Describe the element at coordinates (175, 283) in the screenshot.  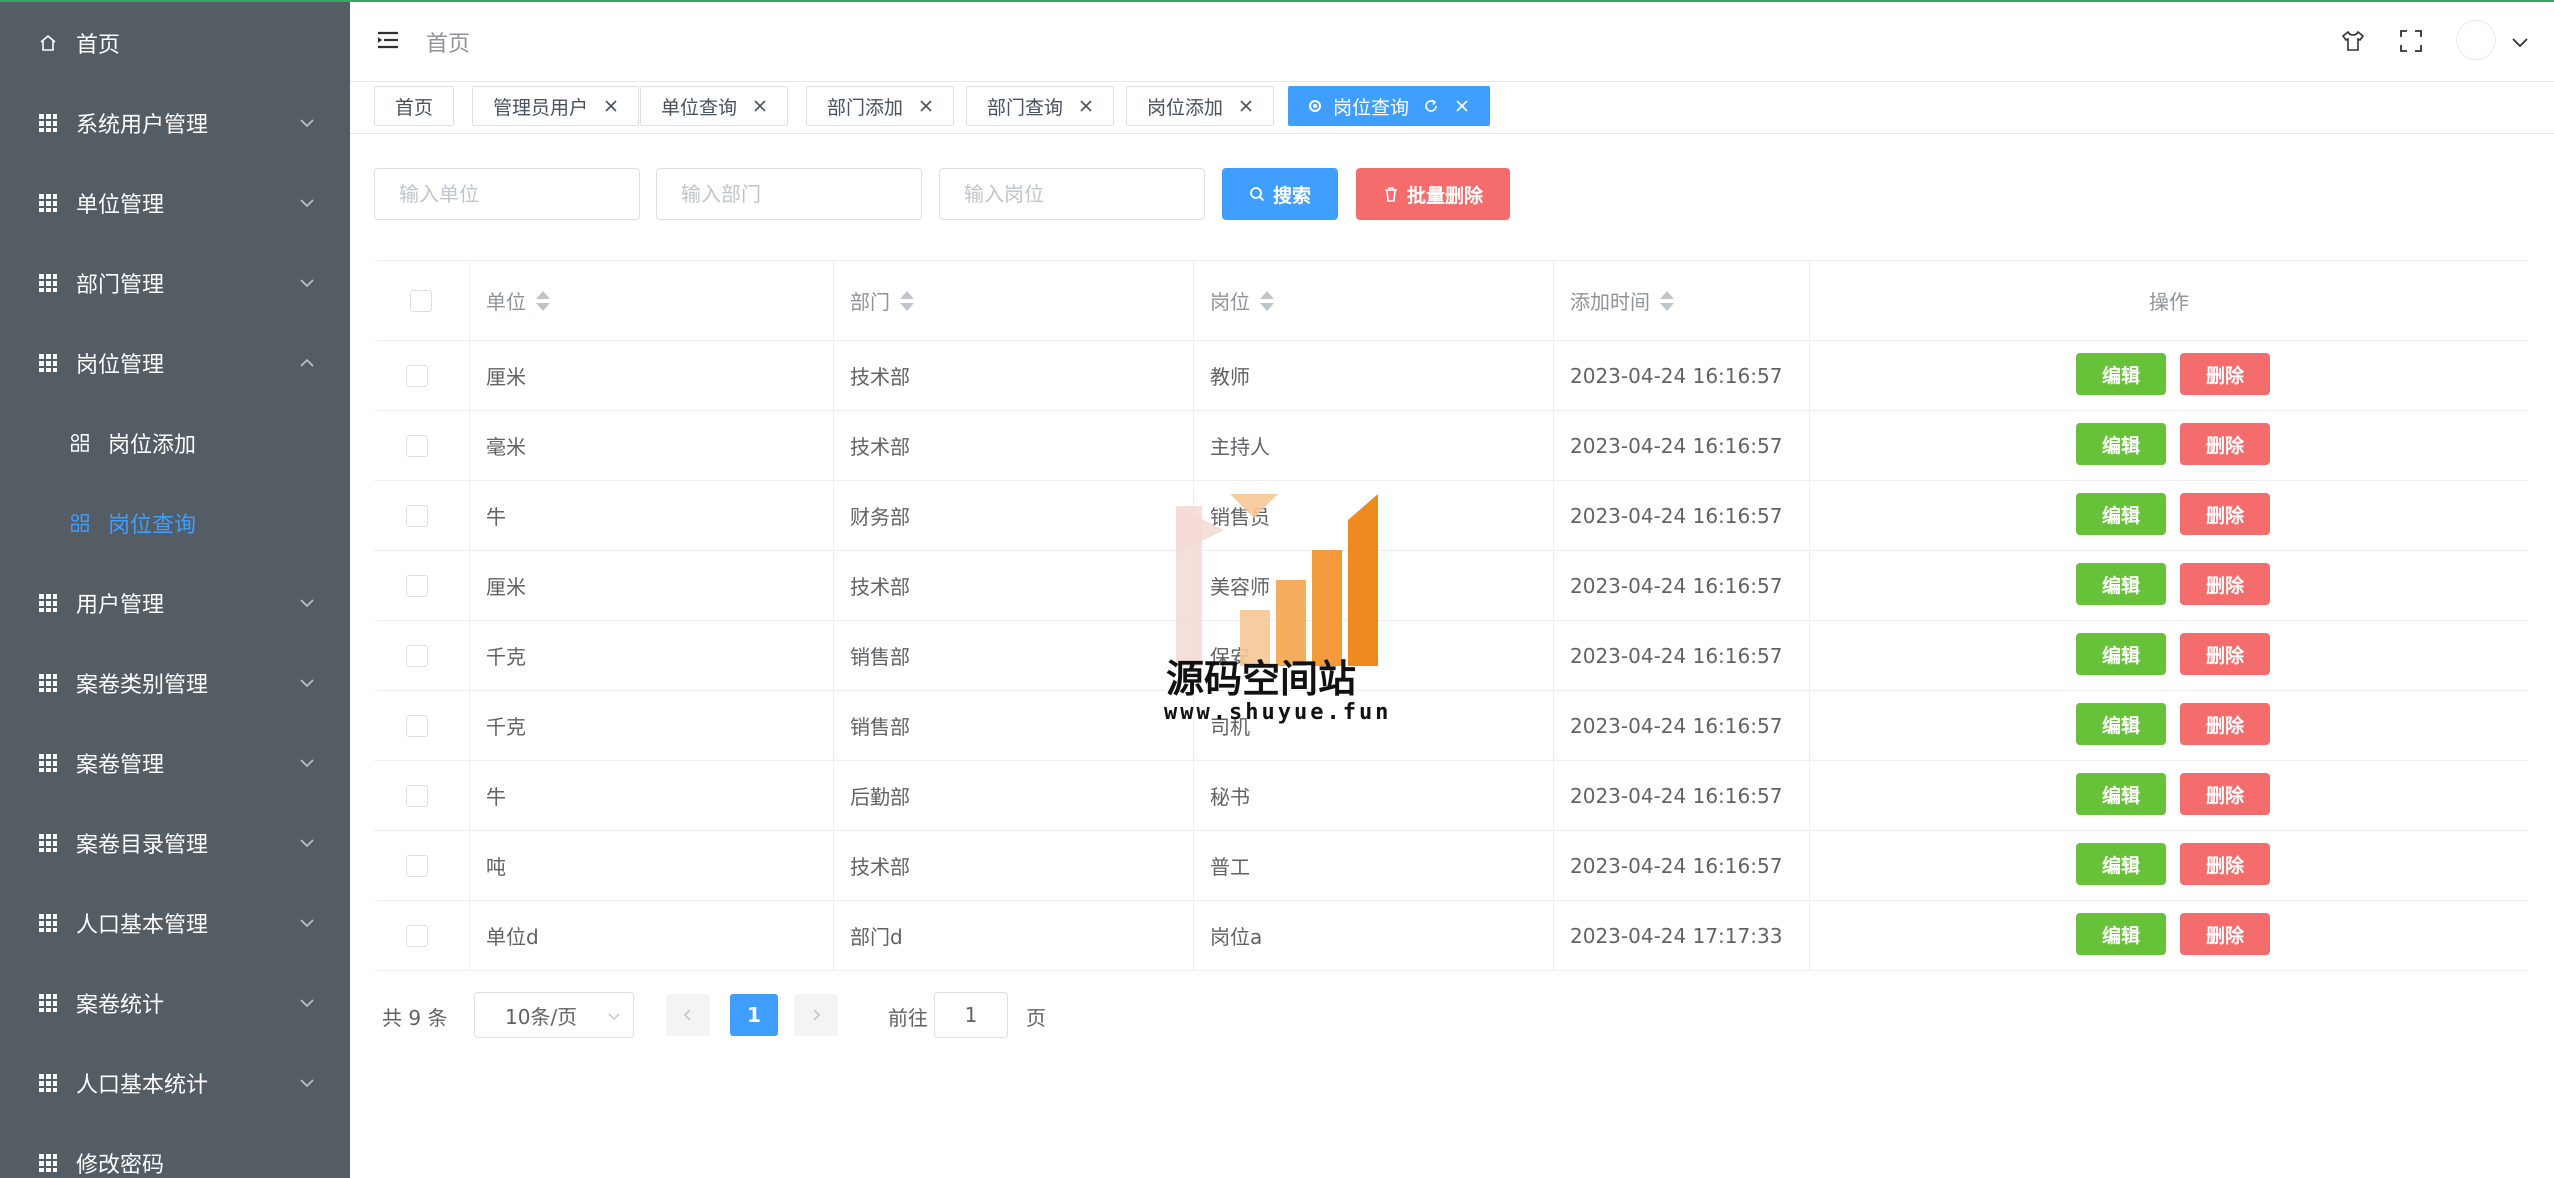
I see `sidebar-item-dept-management: 部门管理` at that location.